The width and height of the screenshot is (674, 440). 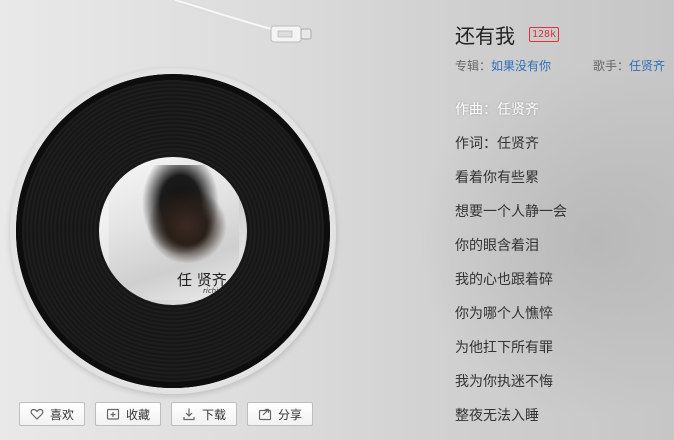 I want to click on download-button: 下载, so click(x=204, y=414).